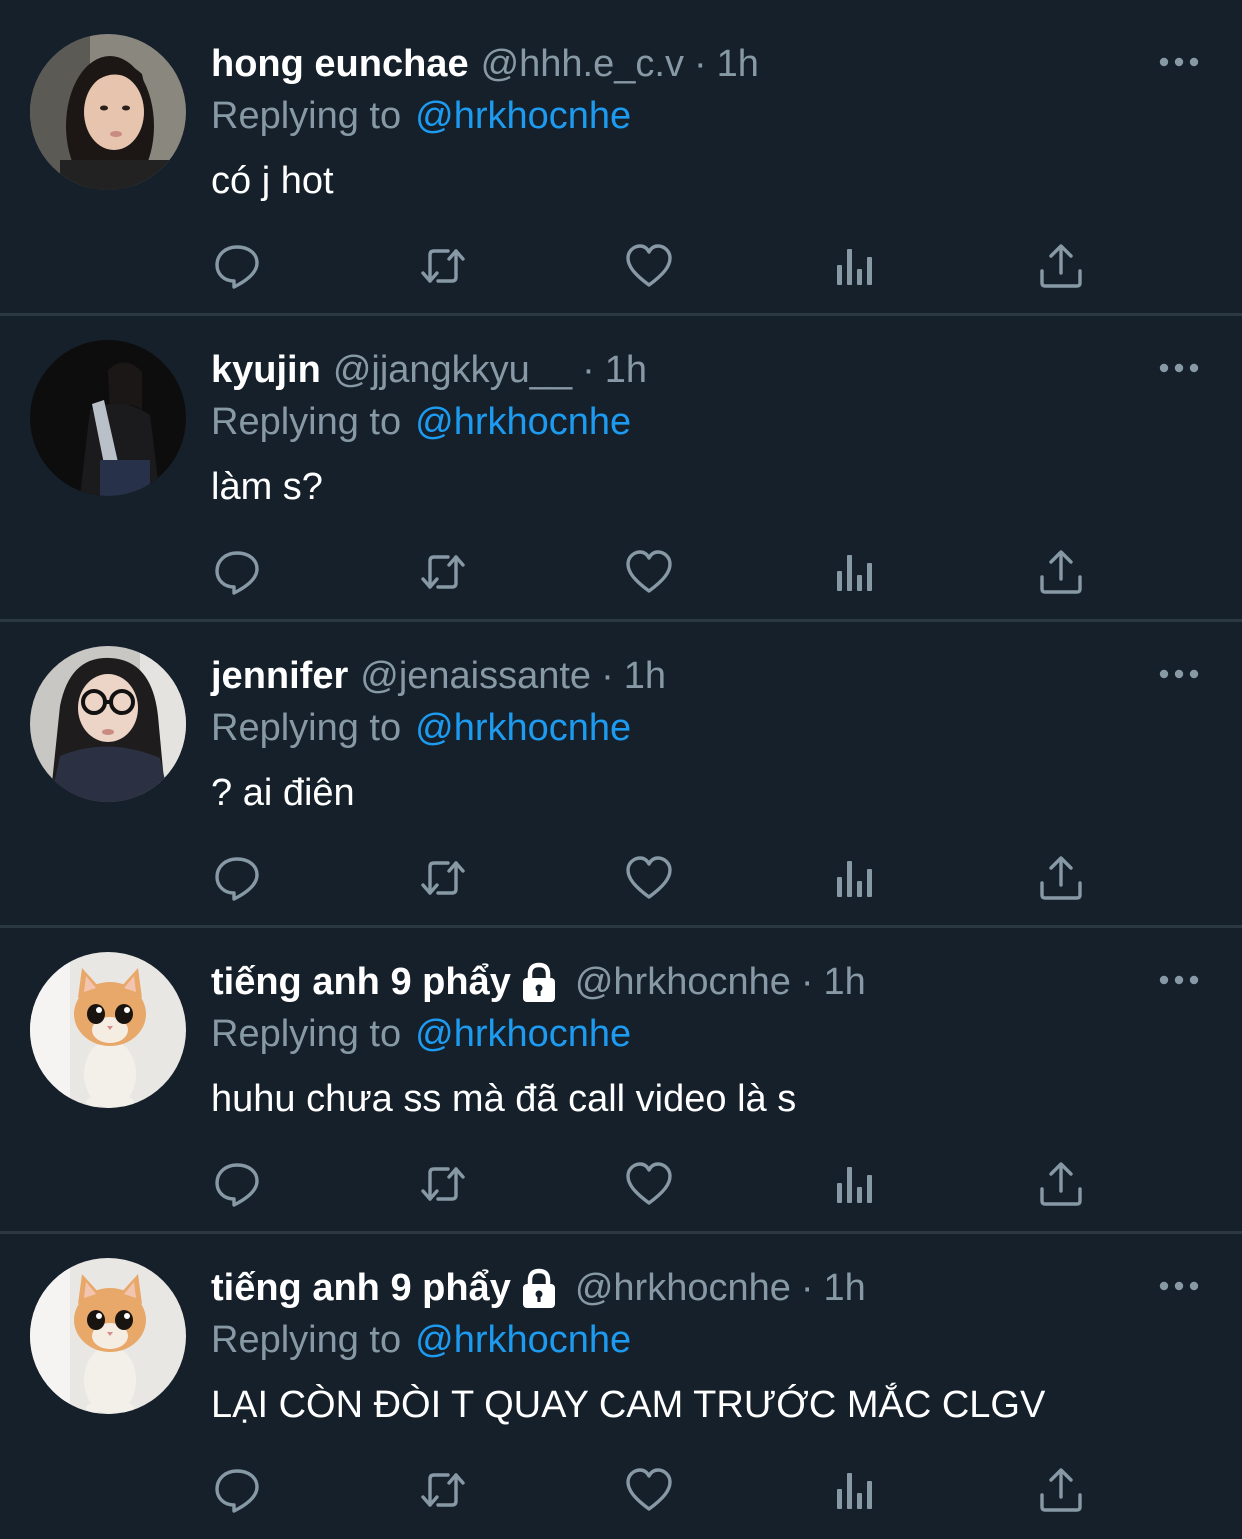 The width and height of the screenshot is (1242, 1539). I want to click on user-handle: @hhh.e_c.v, so click(582, 64).